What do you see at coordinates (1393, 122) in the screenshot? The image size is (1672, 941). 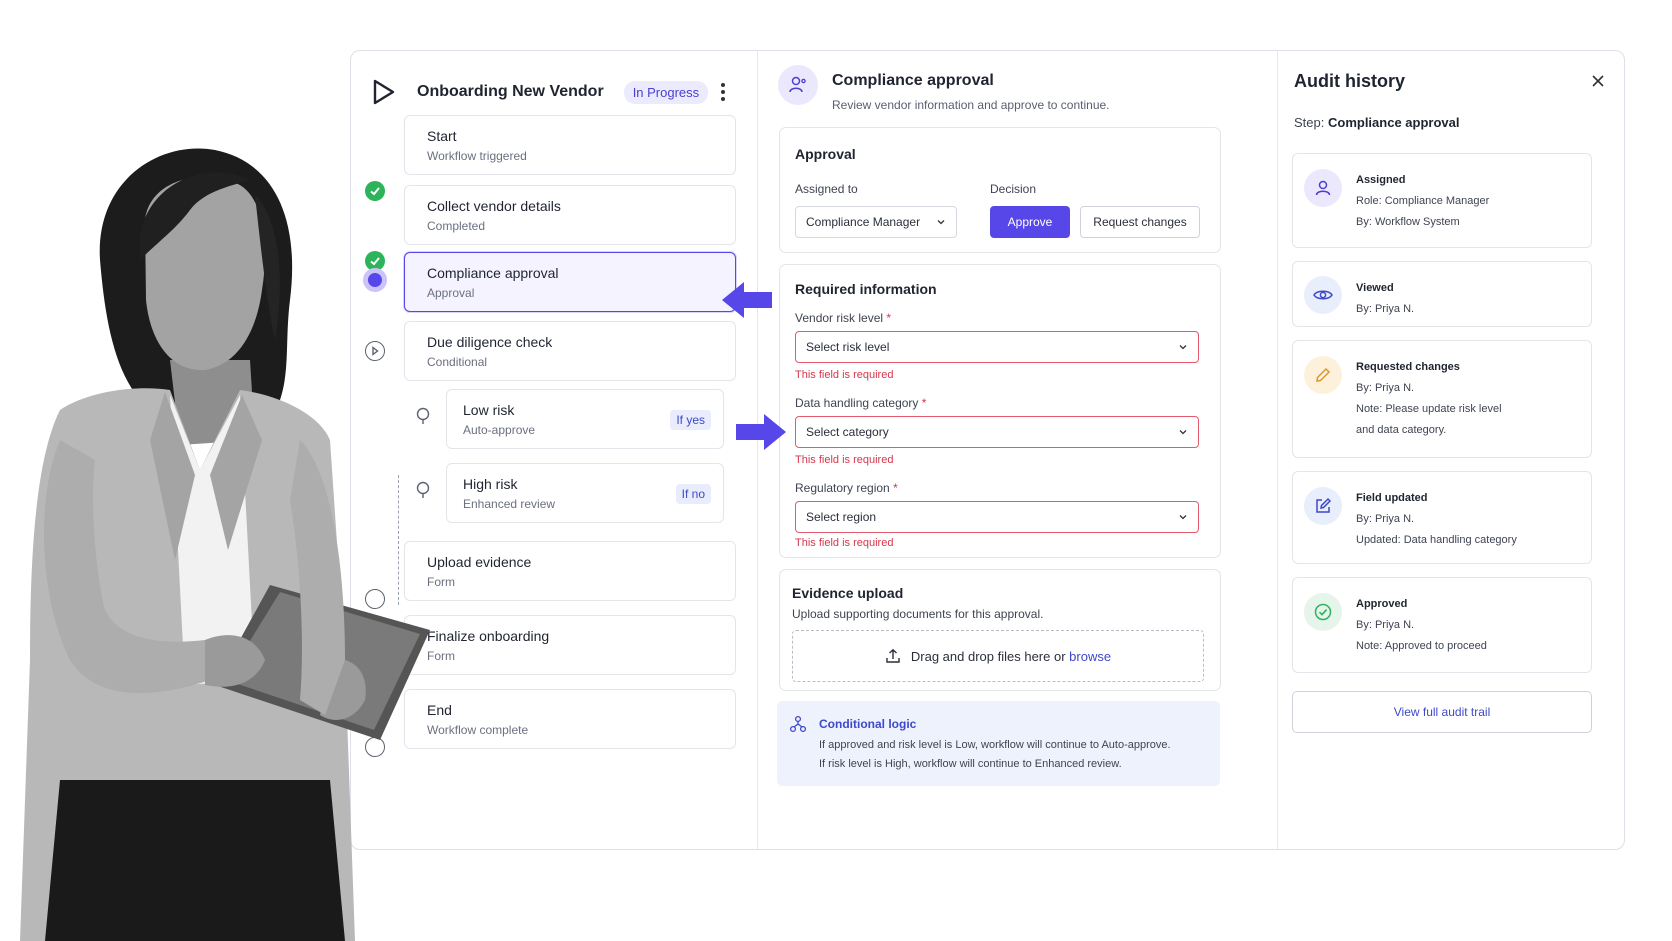 I see `audit-step-value: Compliance approval` at bounding box center [1393, 122].